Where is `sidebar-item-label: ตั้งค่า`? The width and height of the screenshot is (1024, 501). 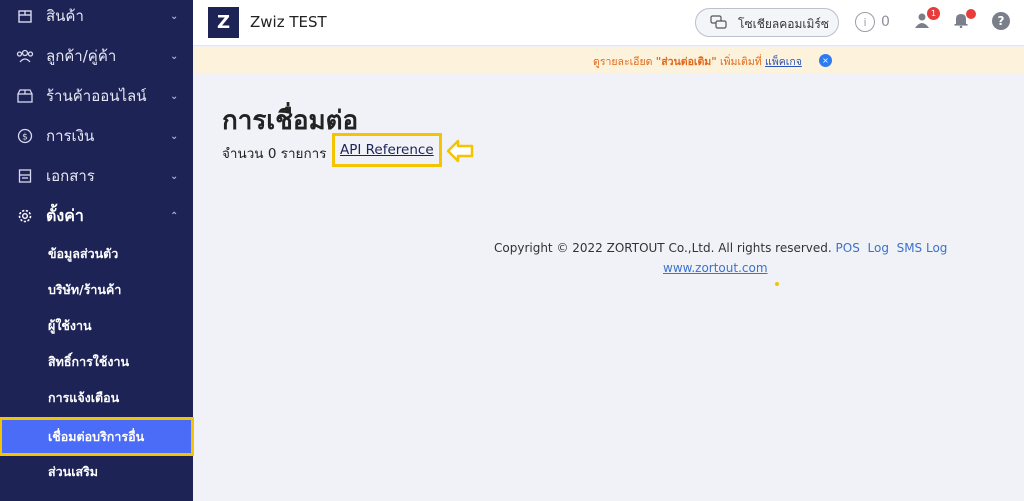
sidebar-item-label: ตั้งค่า is located at coordinates (65, 215).